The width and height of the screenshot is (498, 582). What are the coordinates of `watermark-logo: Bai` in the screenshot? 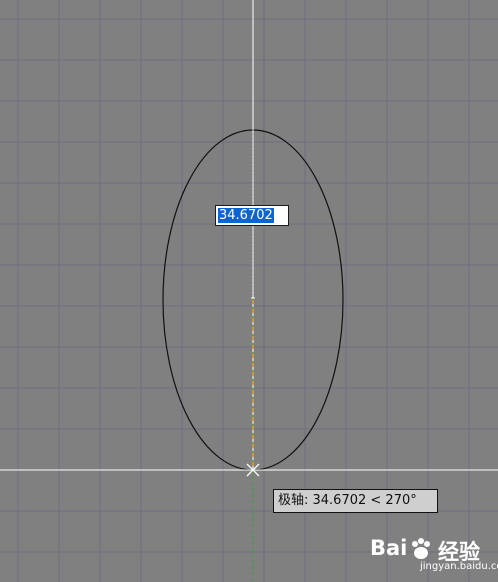 It's located at (389, 548).